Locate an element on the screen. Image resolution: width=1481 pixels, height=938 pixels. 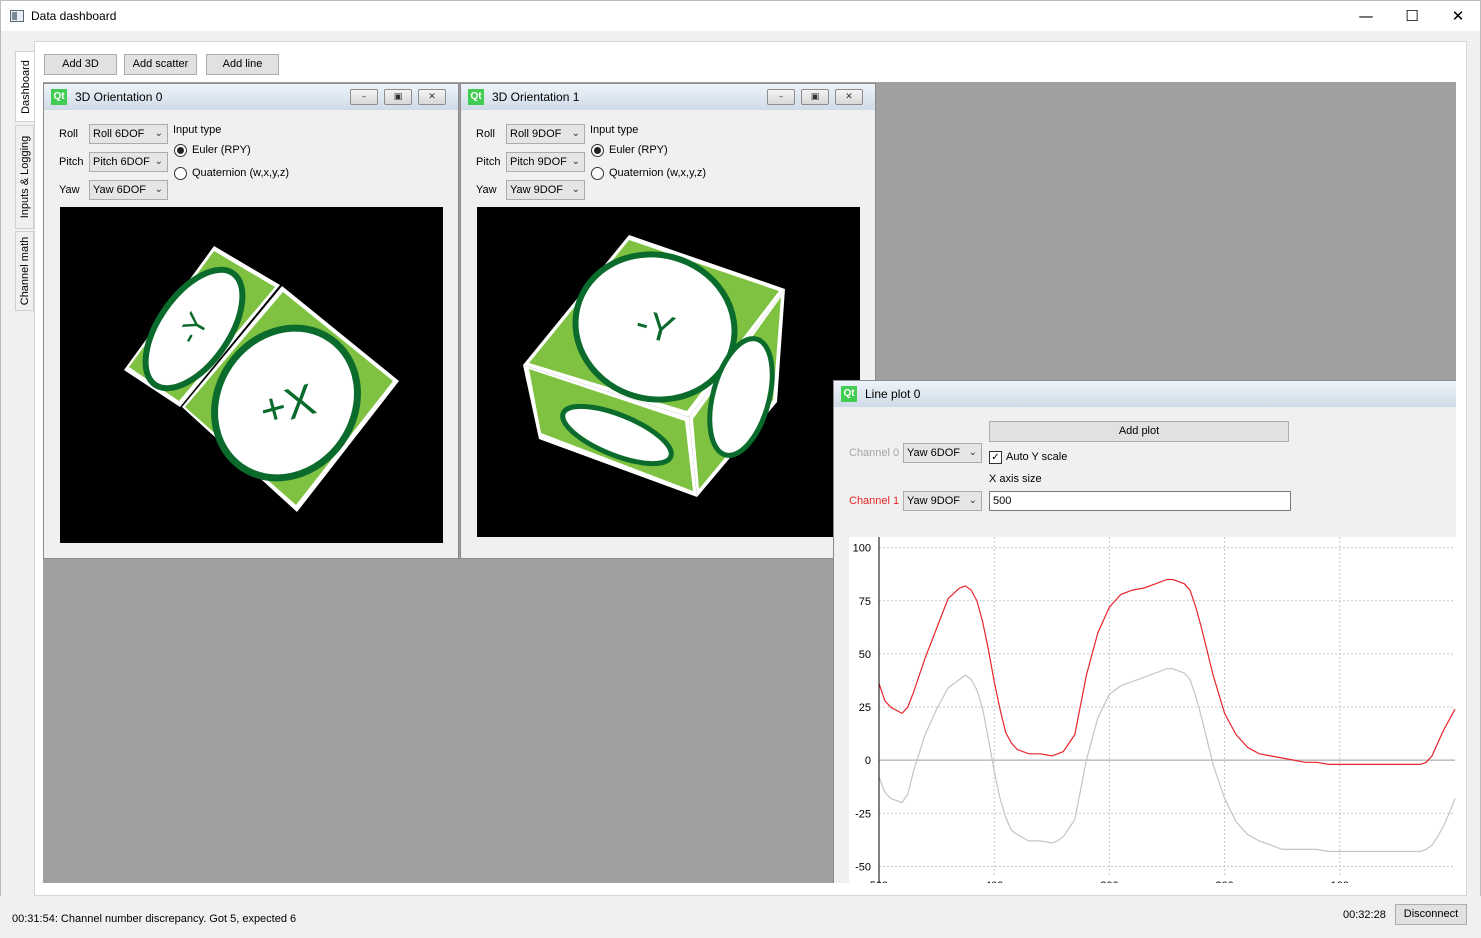
subwindow-titlebar: Qt 3D Orientation 1 – ▣ ✕ is located at coordinates (668, 97).